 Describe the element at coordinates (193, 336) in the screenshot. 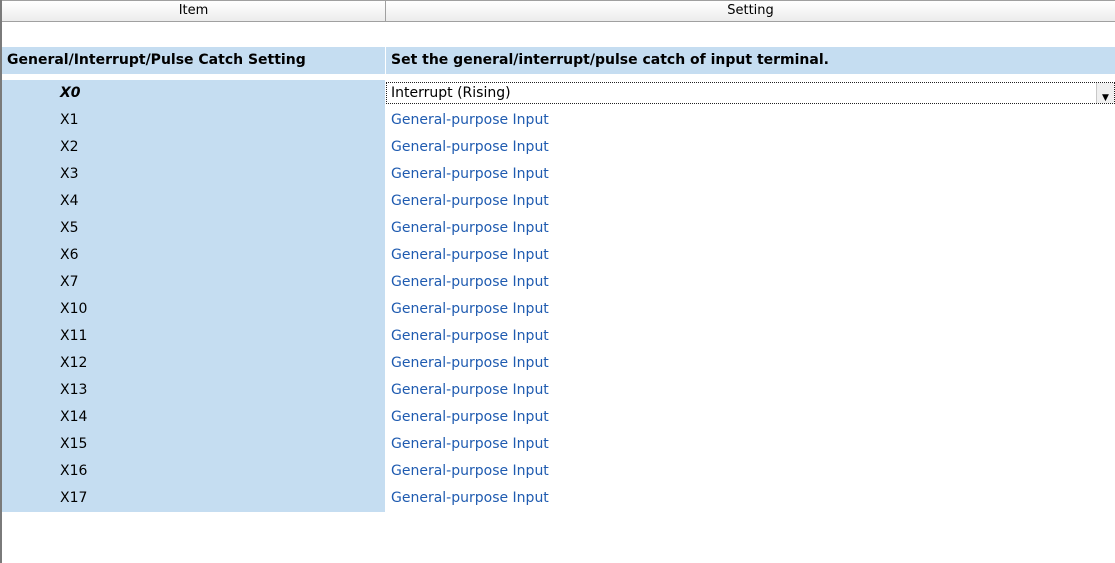

I see `row-item-name: X11` at that location.